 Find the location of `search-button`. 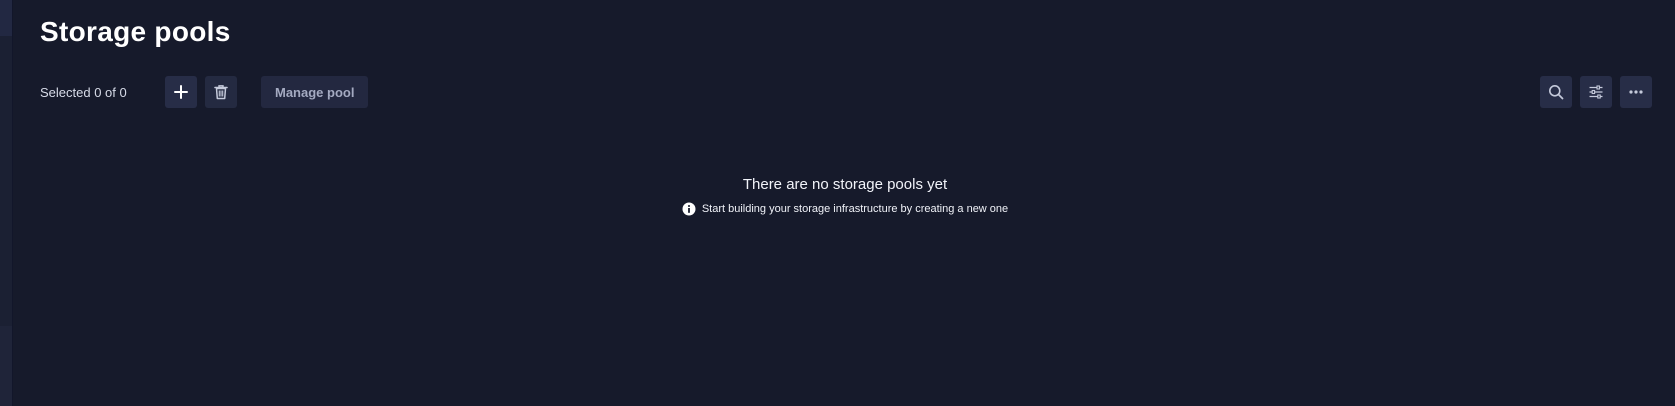

search-button is located at coordinates (1556, 92).